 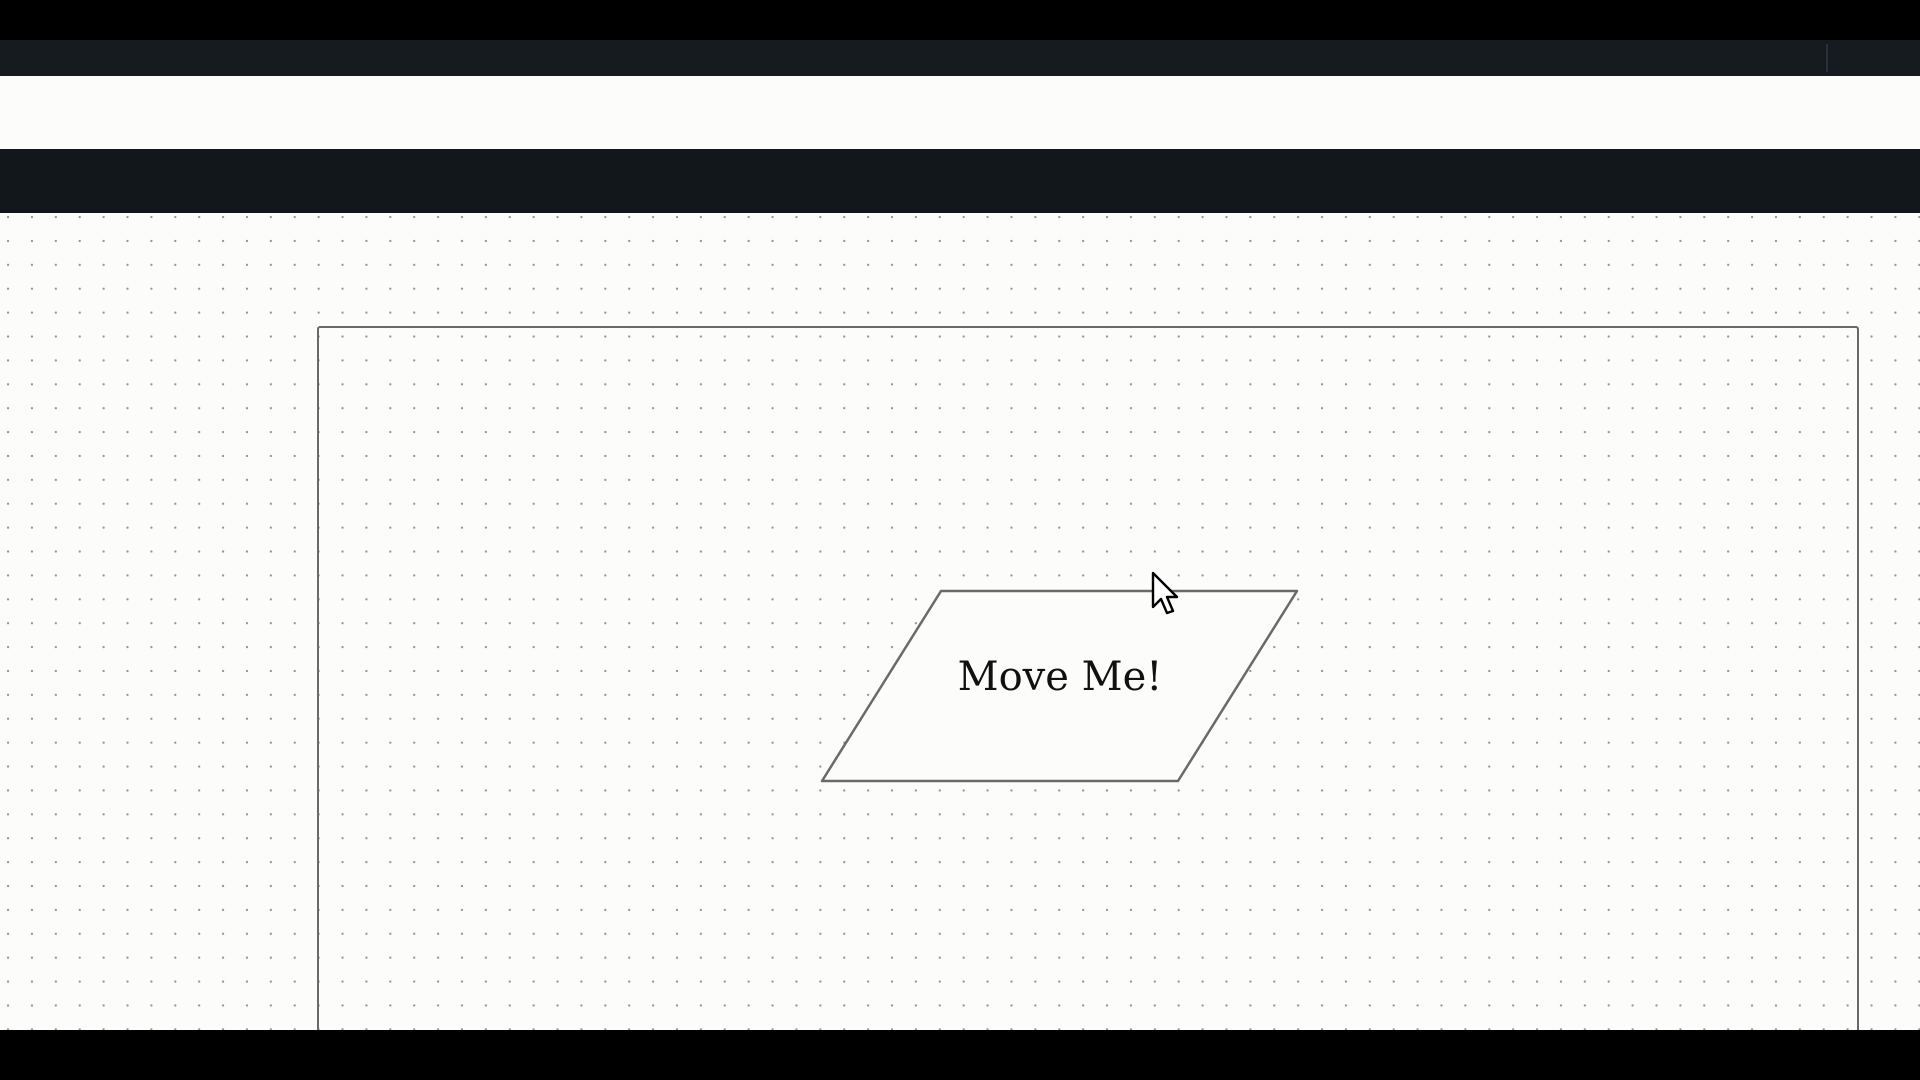 What do you see at coordinates (1827, 58) in the screenshot?
I see `title-strip-divider` at bounding box center [1827, 58].